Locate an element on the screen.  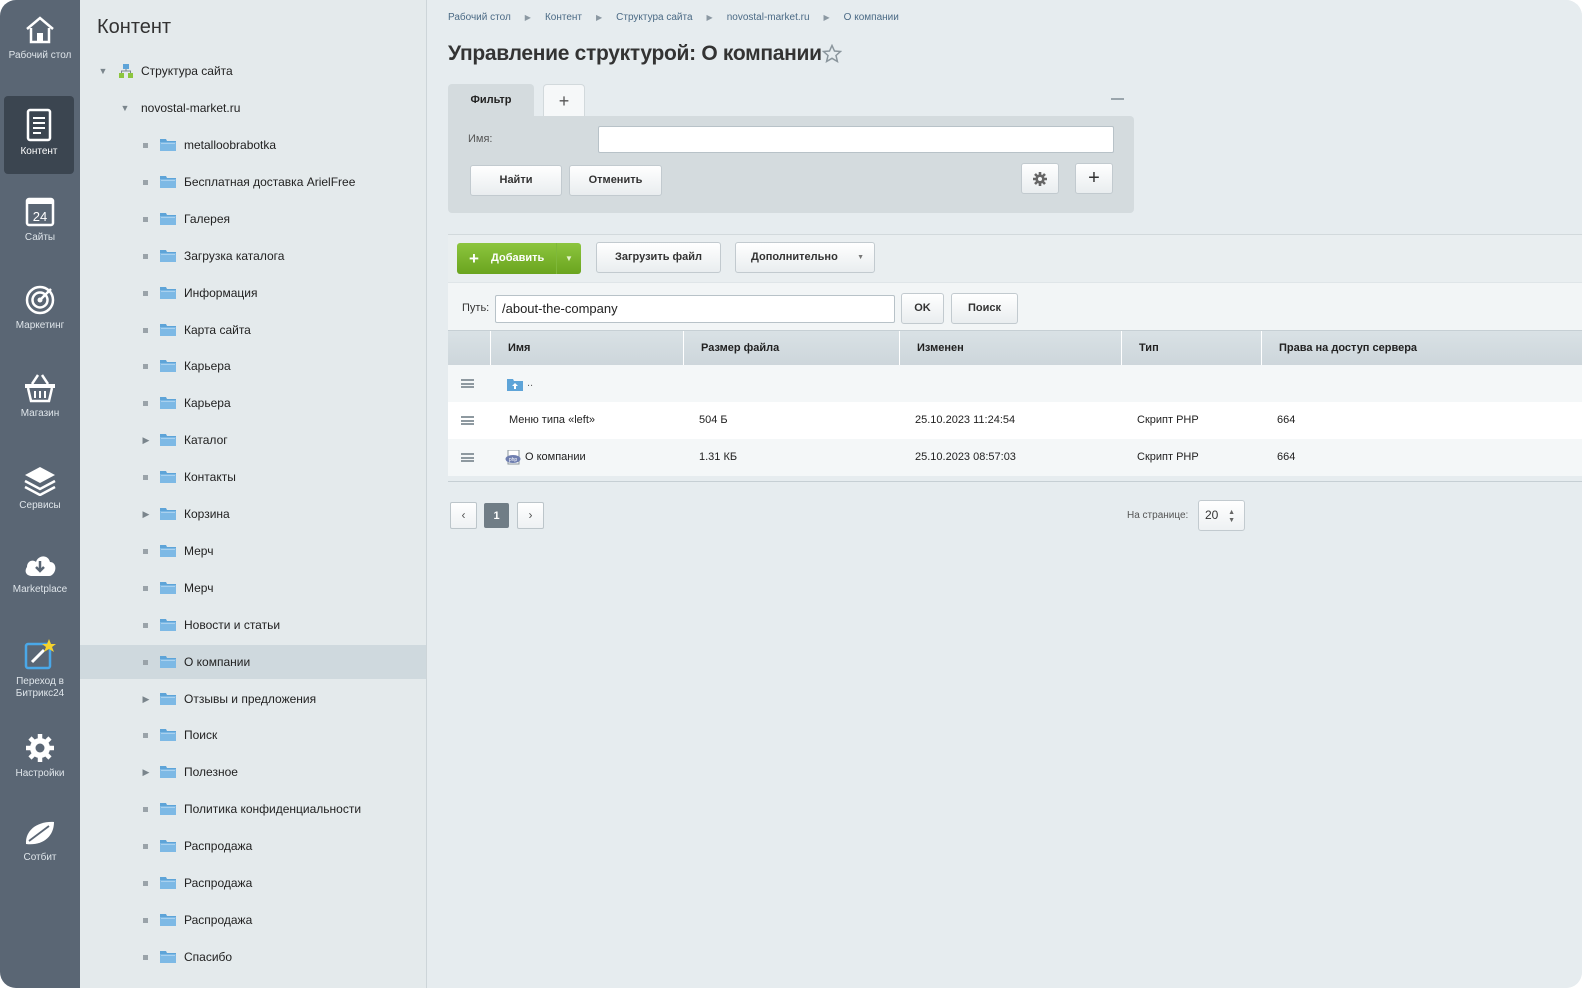
breadcrumb-item: novostal-market.ru is located at coordinates (768, 17).